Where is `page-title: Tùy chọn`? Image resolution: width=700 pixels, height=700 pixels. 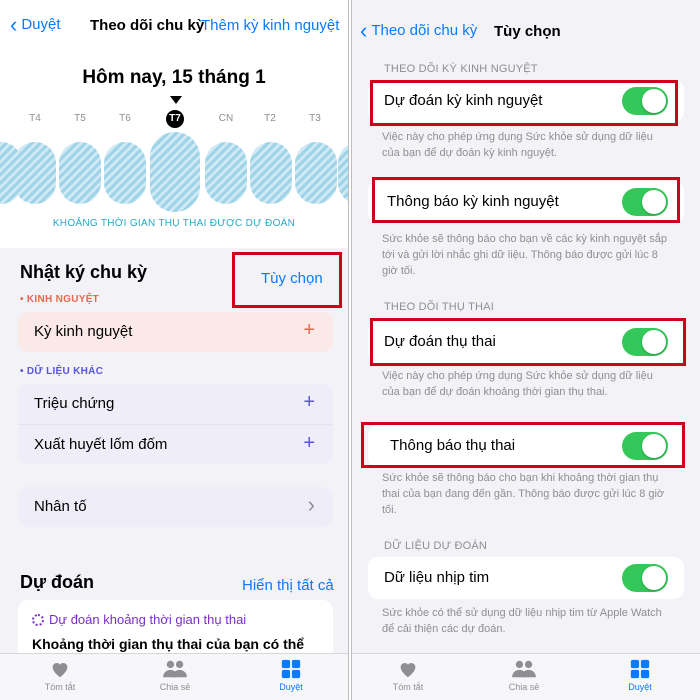
page-title: Tùy chọn is located at coordinates (527, 31).